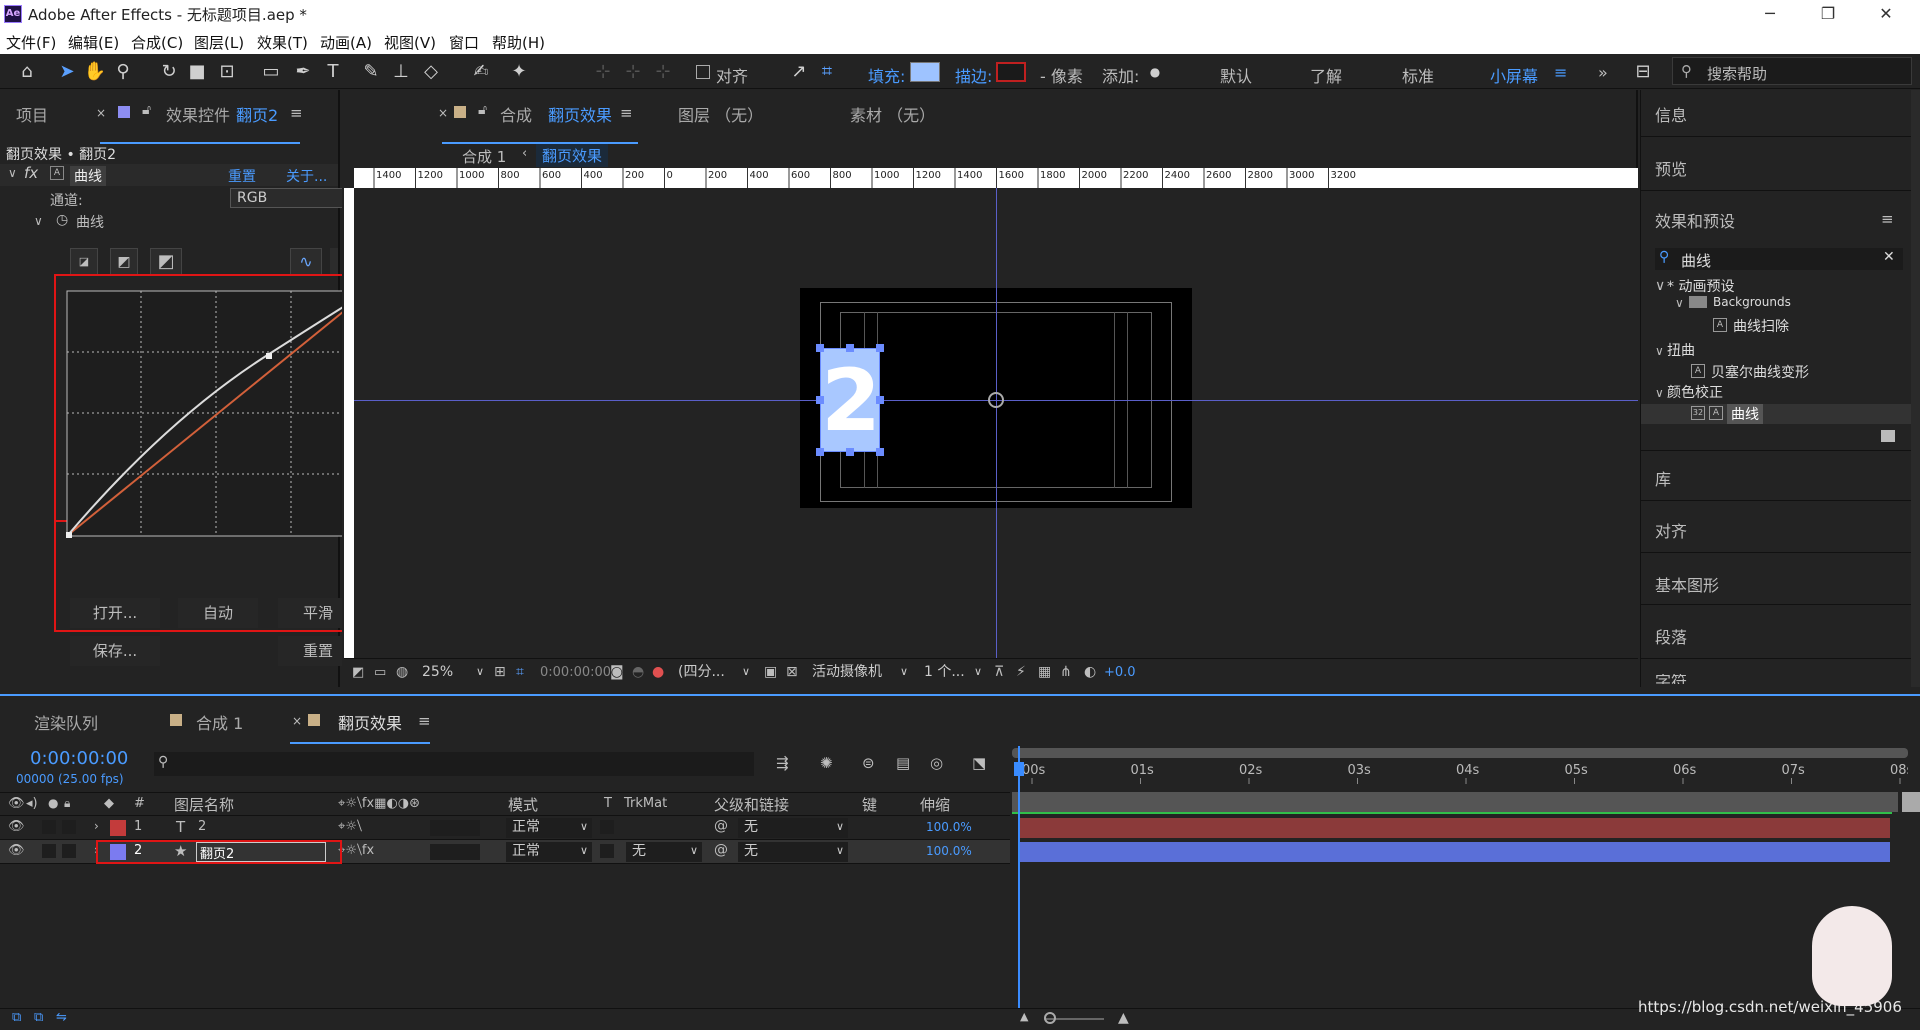 This screenshot has width=1920, height=1030. What do you see at coordinates (296, 113) in the screenshot?
I see `panel-menu-icon: ≡` at bounding box center [296, 113].